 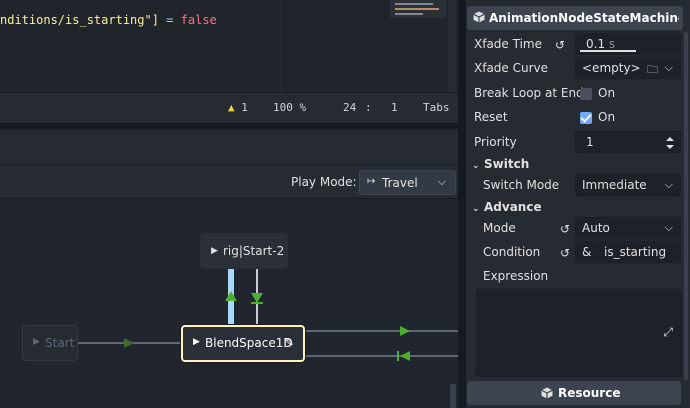 I want to click on inspector-scrollbar, so click(x=686, y=206).